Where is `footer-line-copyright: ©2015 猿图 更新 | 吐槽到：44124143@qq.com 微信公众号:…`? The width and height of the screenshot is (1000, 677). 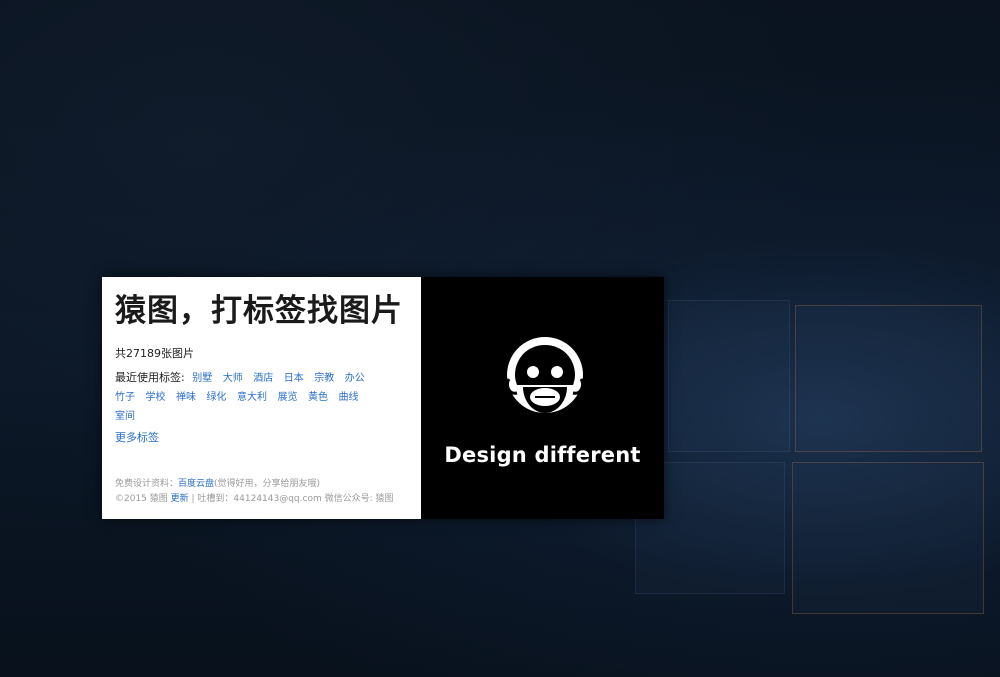
footer-line-copyright: ©2015 猿图 更新 | 吐槽到：44124143@qq.com 微信公众号:… is located at coordinates (254, 499).